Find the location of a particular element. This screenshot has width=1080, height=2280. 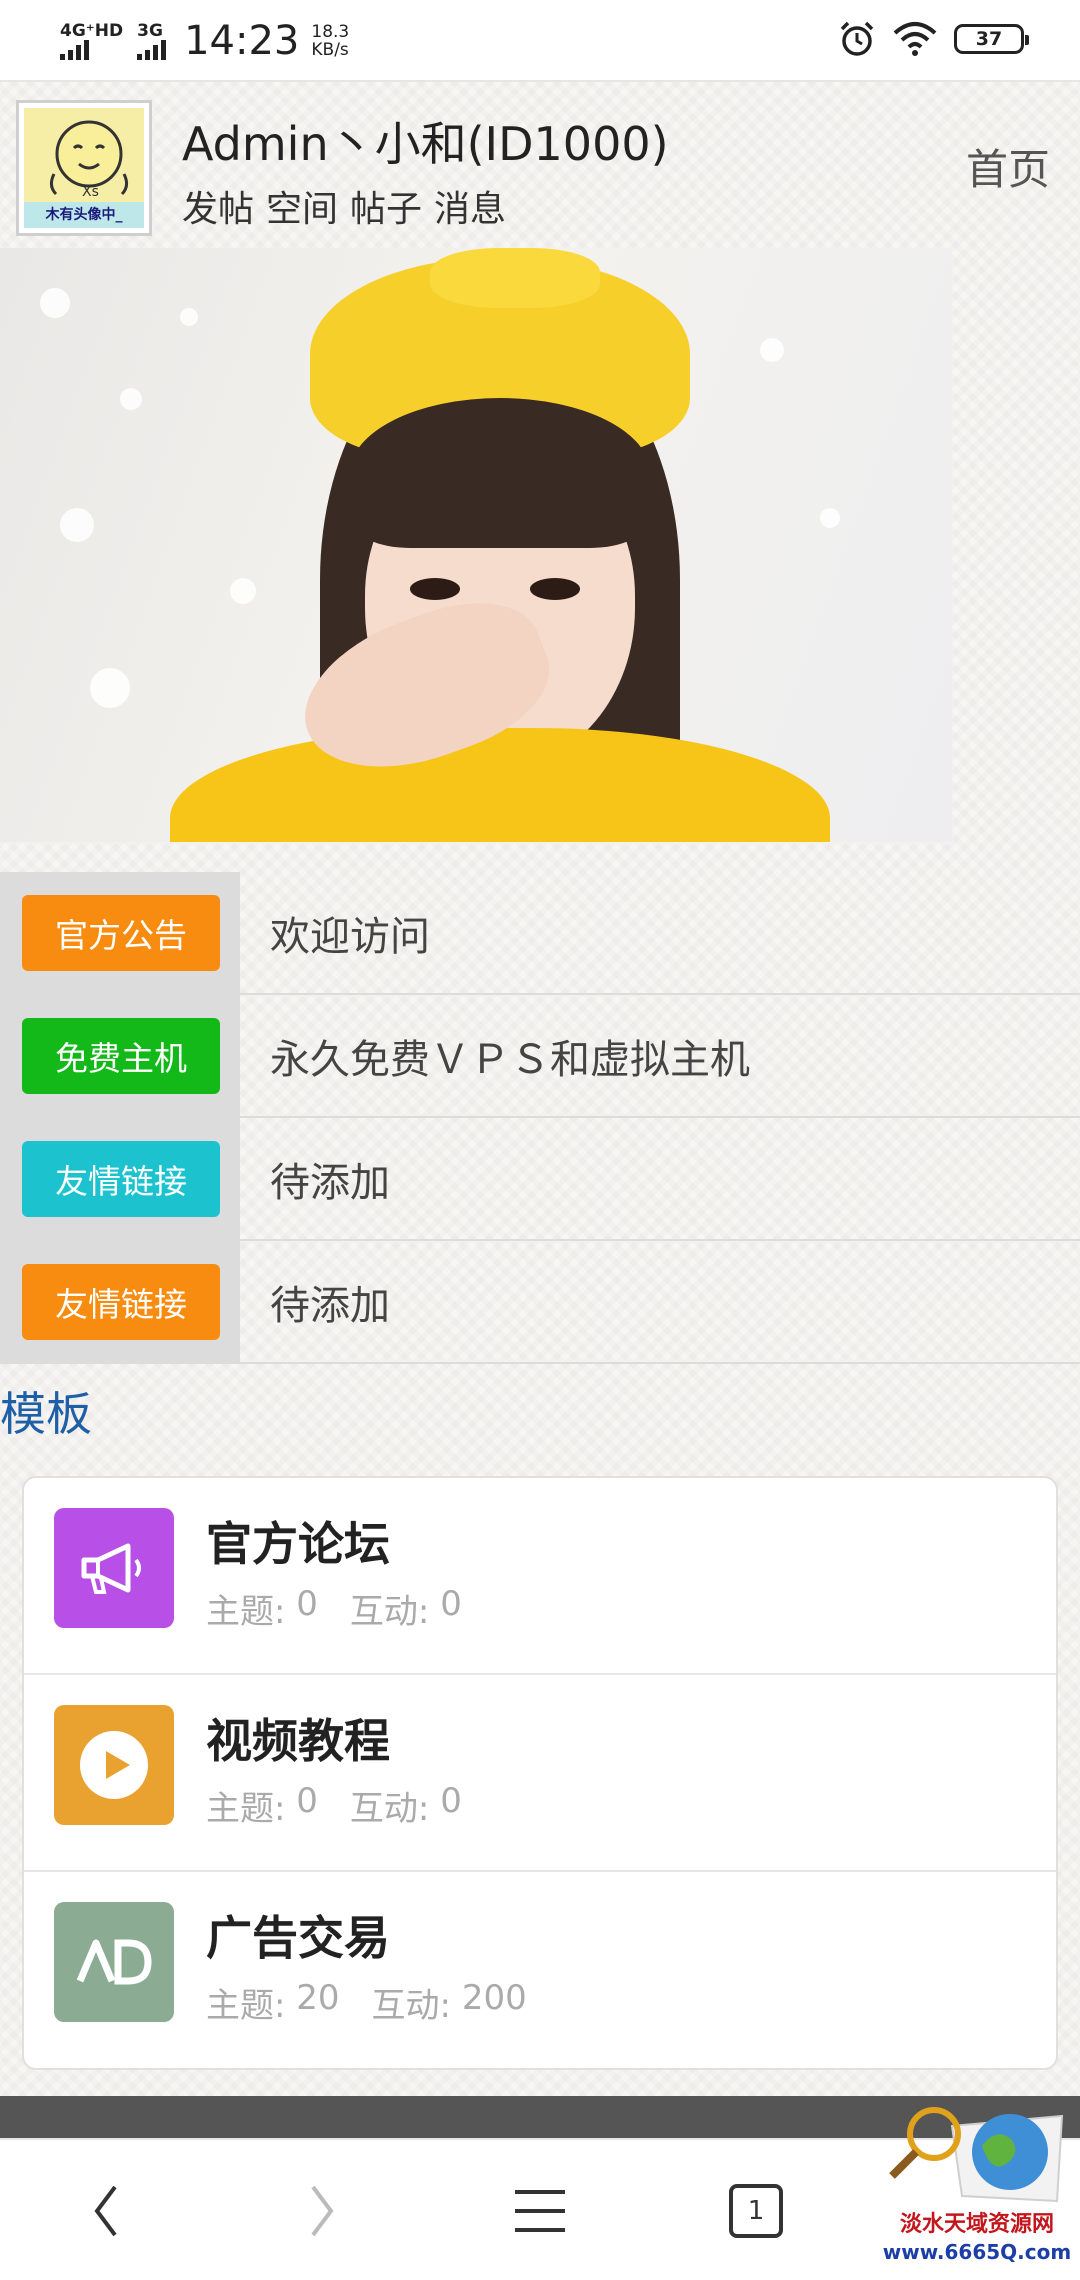

battery-icon: 37 is located at coordinates (991, 39).